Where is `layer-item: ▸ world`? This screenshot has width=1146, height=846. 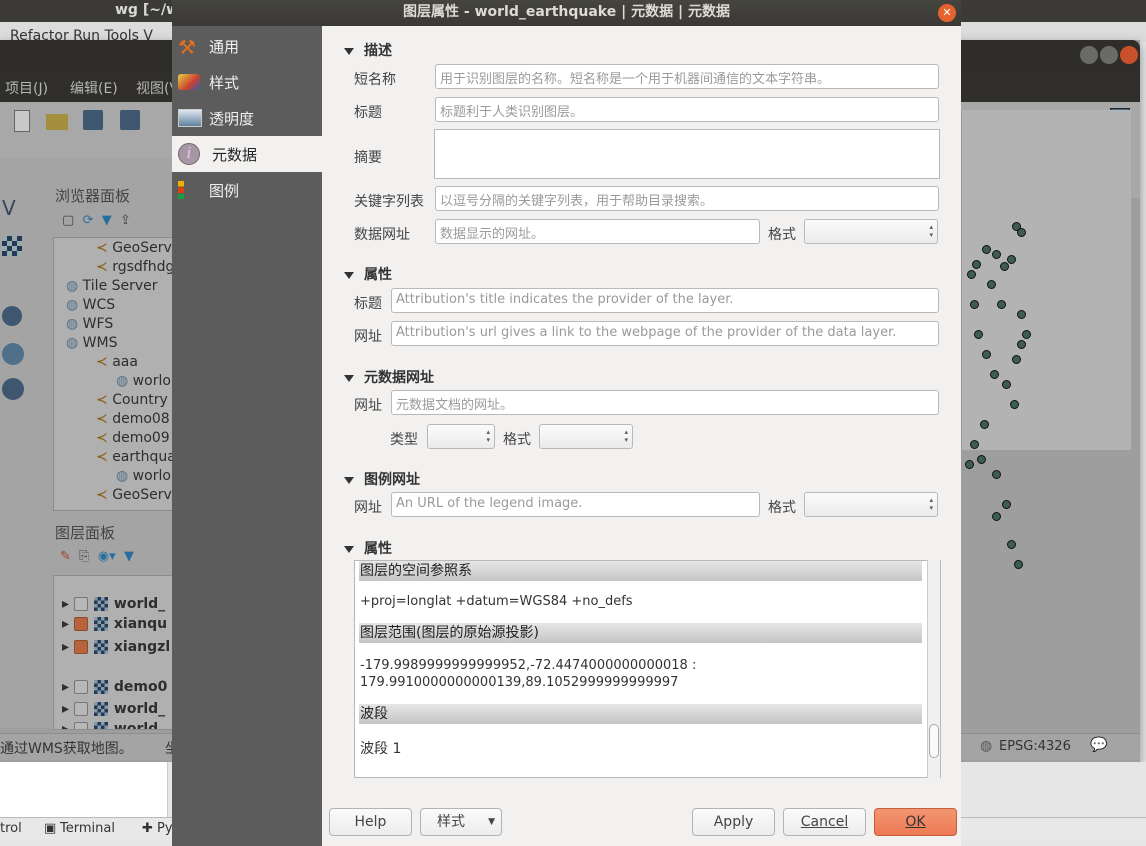 layer-item: ▸ world is located at coordinates (110, 725).